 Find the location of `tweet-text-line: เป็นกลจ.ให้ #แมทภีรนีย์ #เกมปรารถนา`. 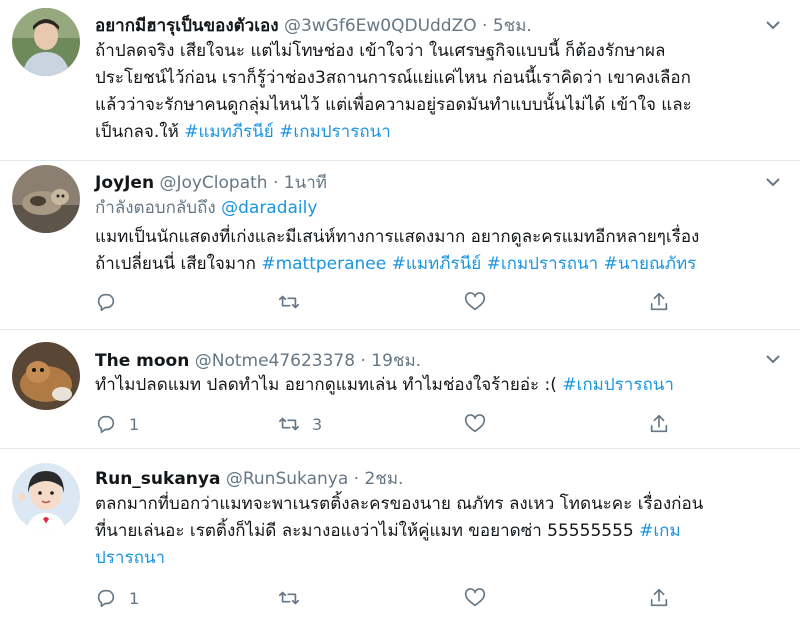

tweet-text-line: เป็นกลจ.ให้ #แมทภีรนีย์ #เกมปรารถนา is located at coordinates (440, 132).